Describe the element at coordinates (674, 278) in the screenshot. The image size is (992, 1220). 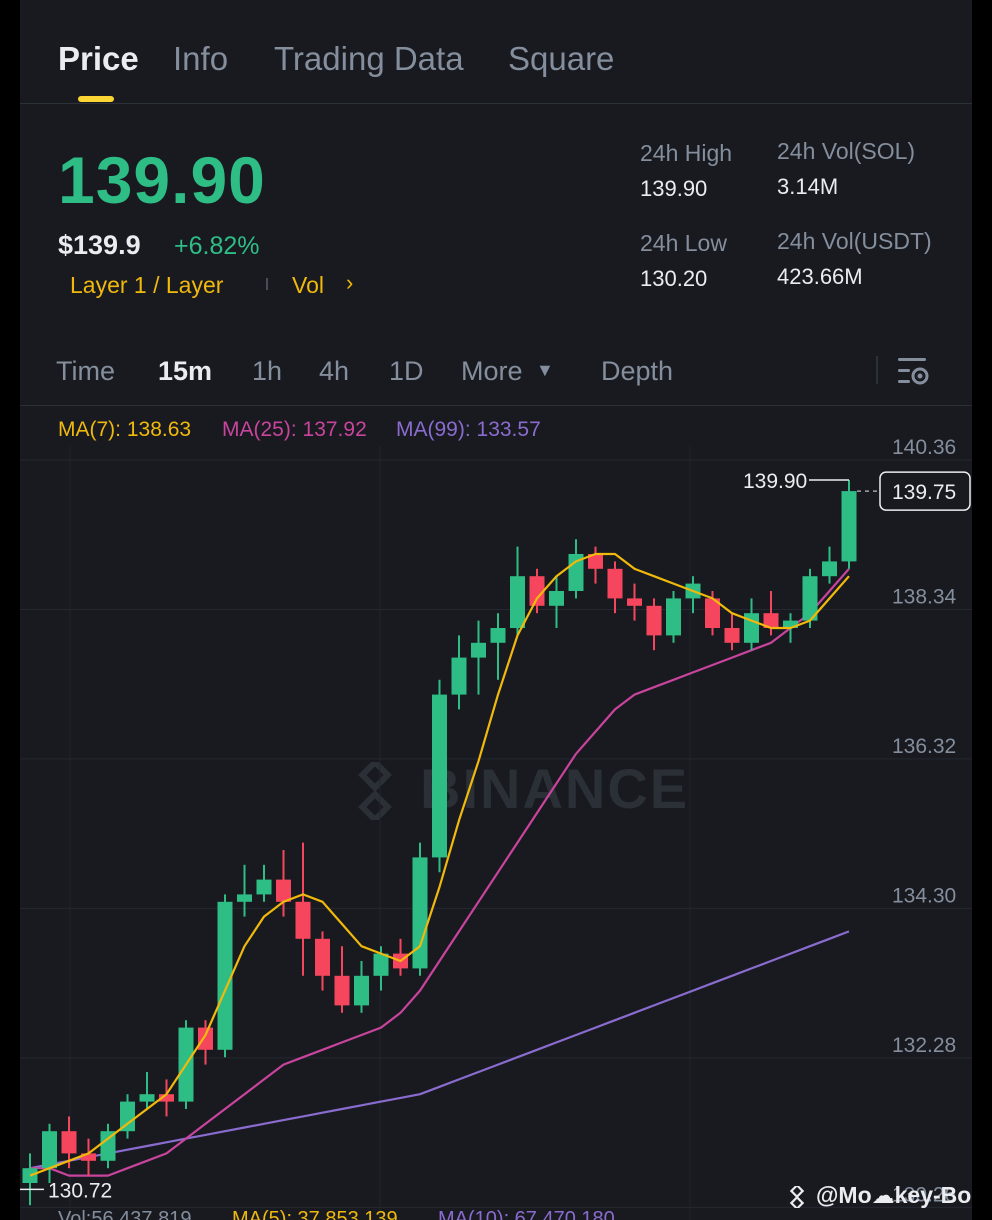
I see `stat-24h-low-value: 130.20` at that location.